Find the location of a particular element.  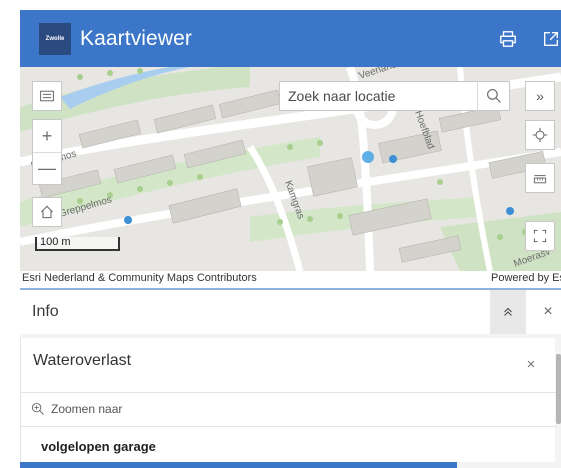

home-button is located at coordinates (47, 212).